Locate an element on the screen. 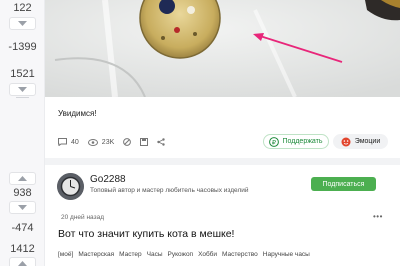 The width and height of the screenshot is (400, 266). positive-votes: 1521 is located at coordinates (22, 74).